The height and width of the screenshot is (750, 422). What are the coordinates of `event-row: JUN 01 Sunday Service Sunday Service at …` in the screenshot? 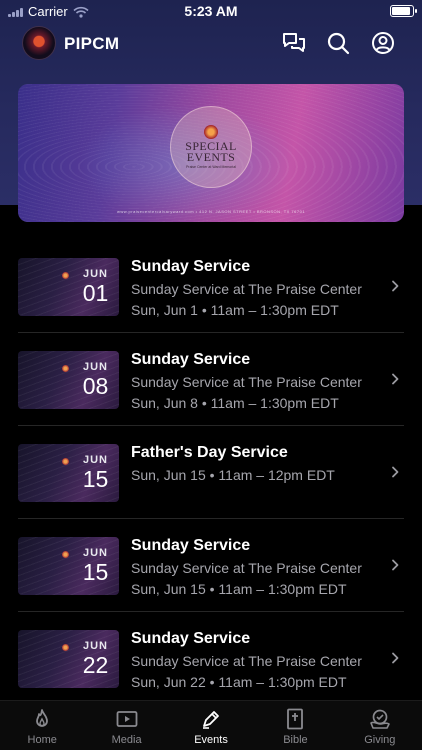 It's located at (211, 286).